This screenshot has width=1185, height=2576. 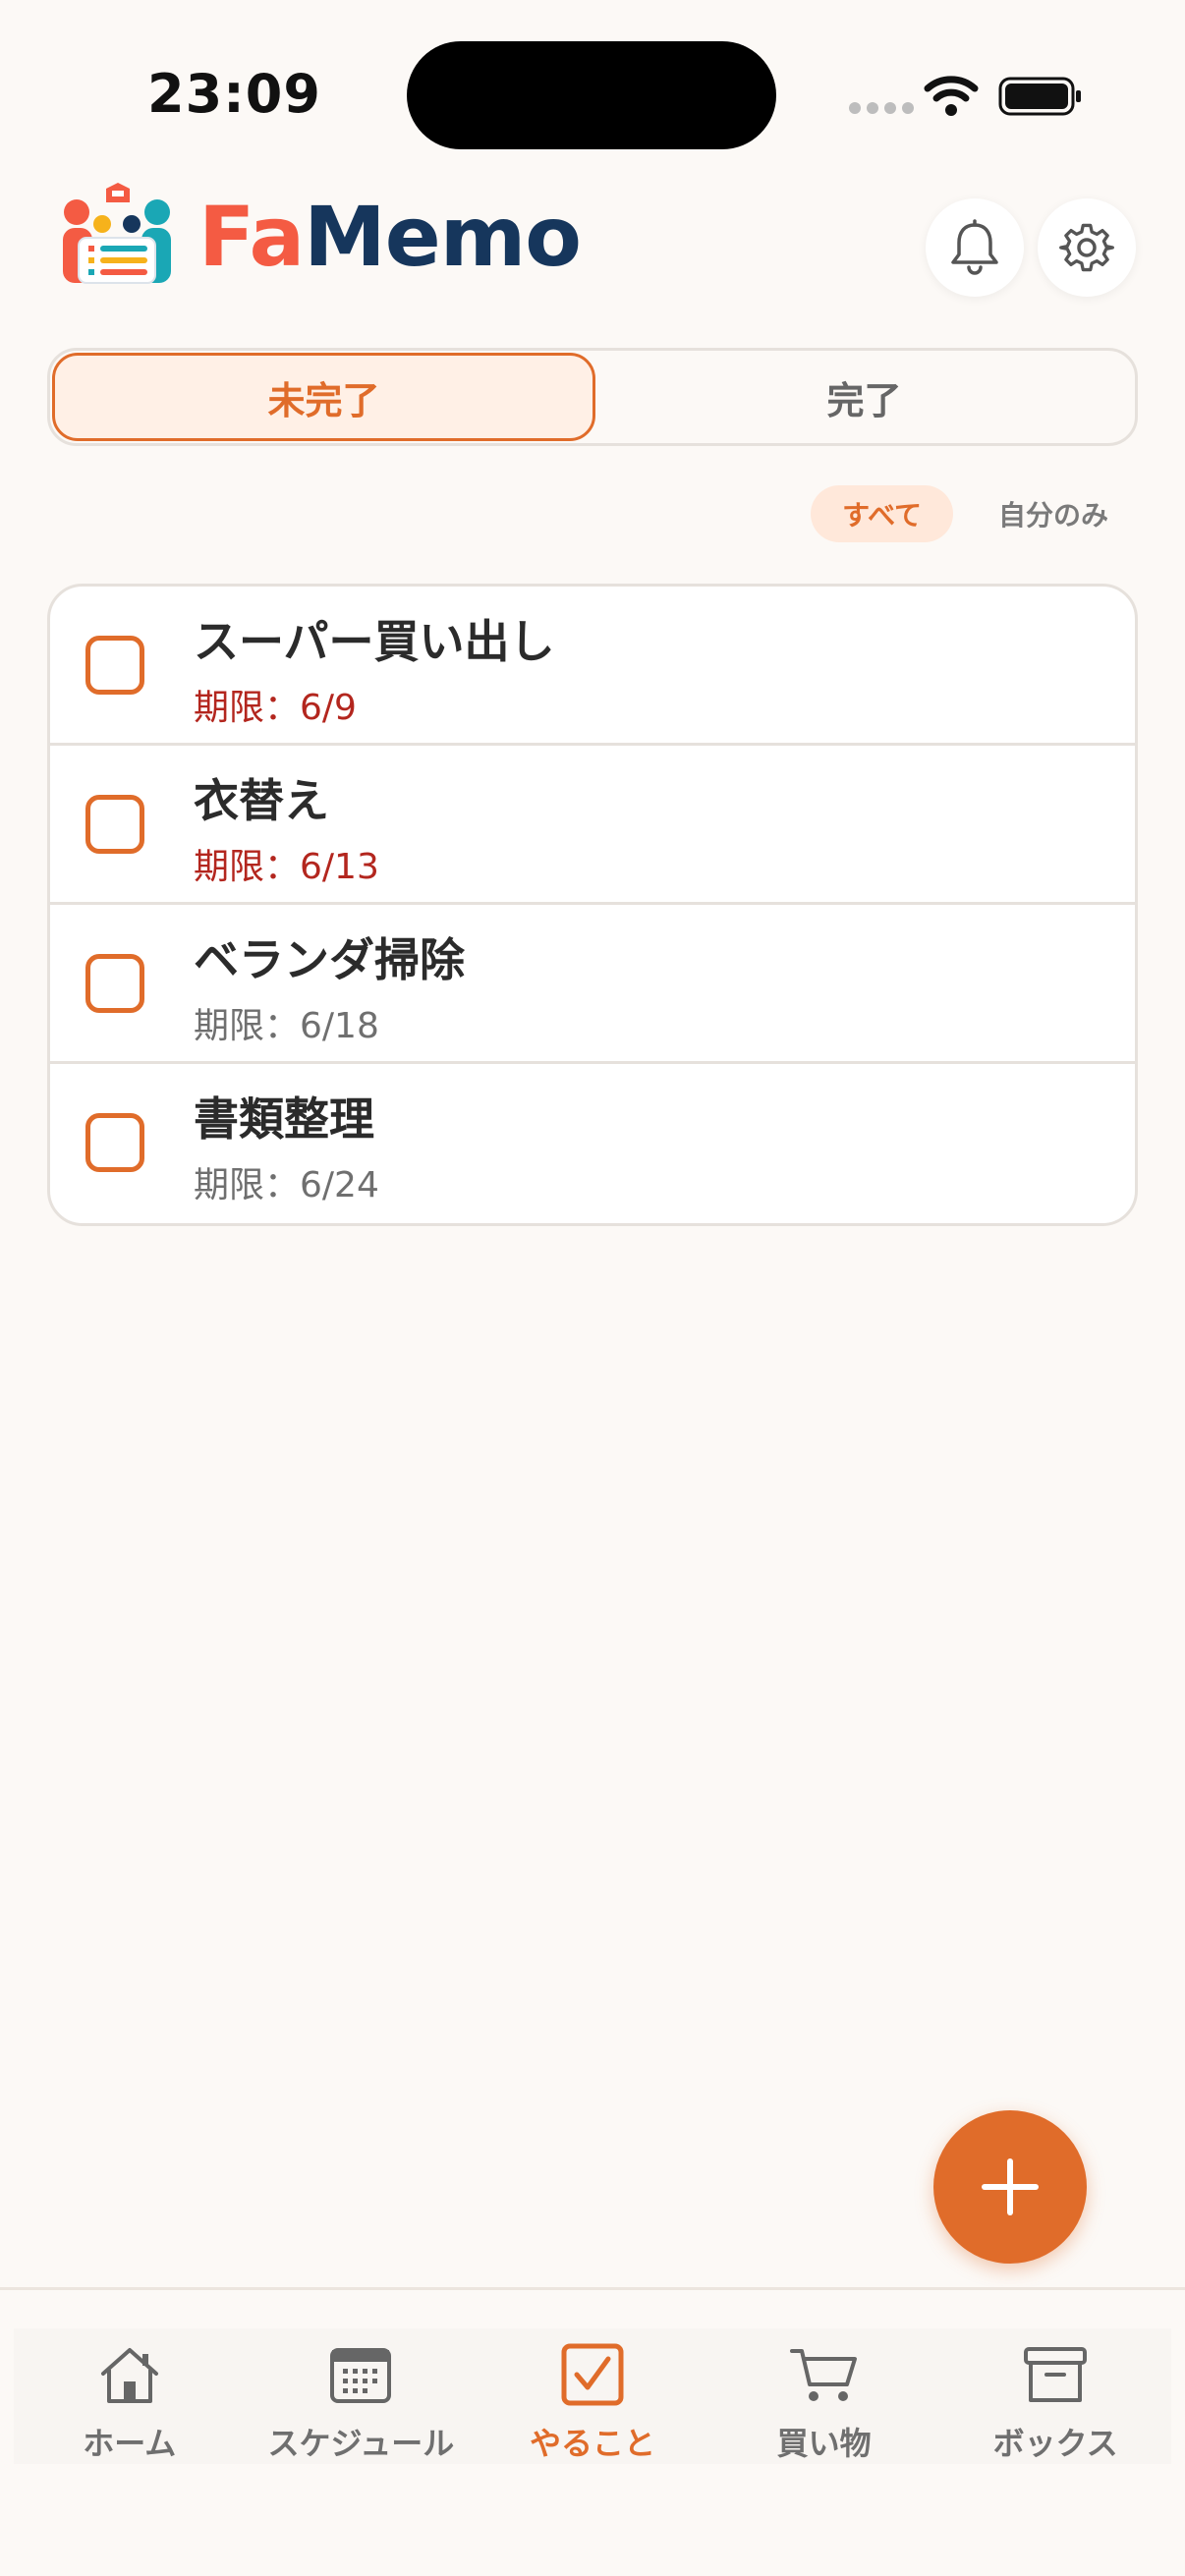 What do you see at coordinates (287, 867) in the screenshot?
I see `task-due-date: 期限：6/13` at bounding box center [287, 867].